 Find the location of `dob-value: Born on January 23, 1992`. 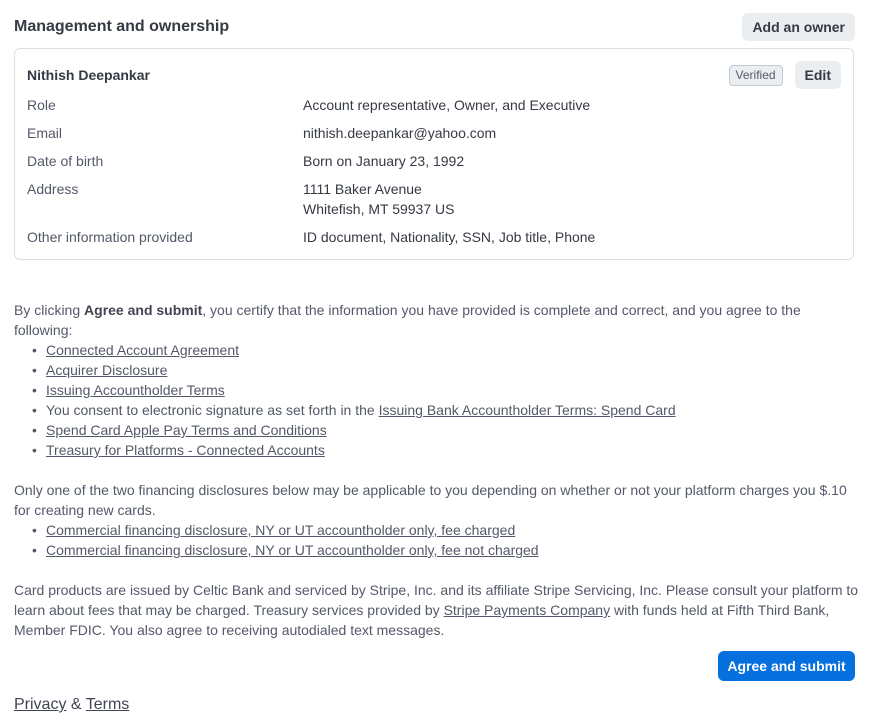

dob-value: Born on January 23, 1992 is located at coordinates (384, 161).